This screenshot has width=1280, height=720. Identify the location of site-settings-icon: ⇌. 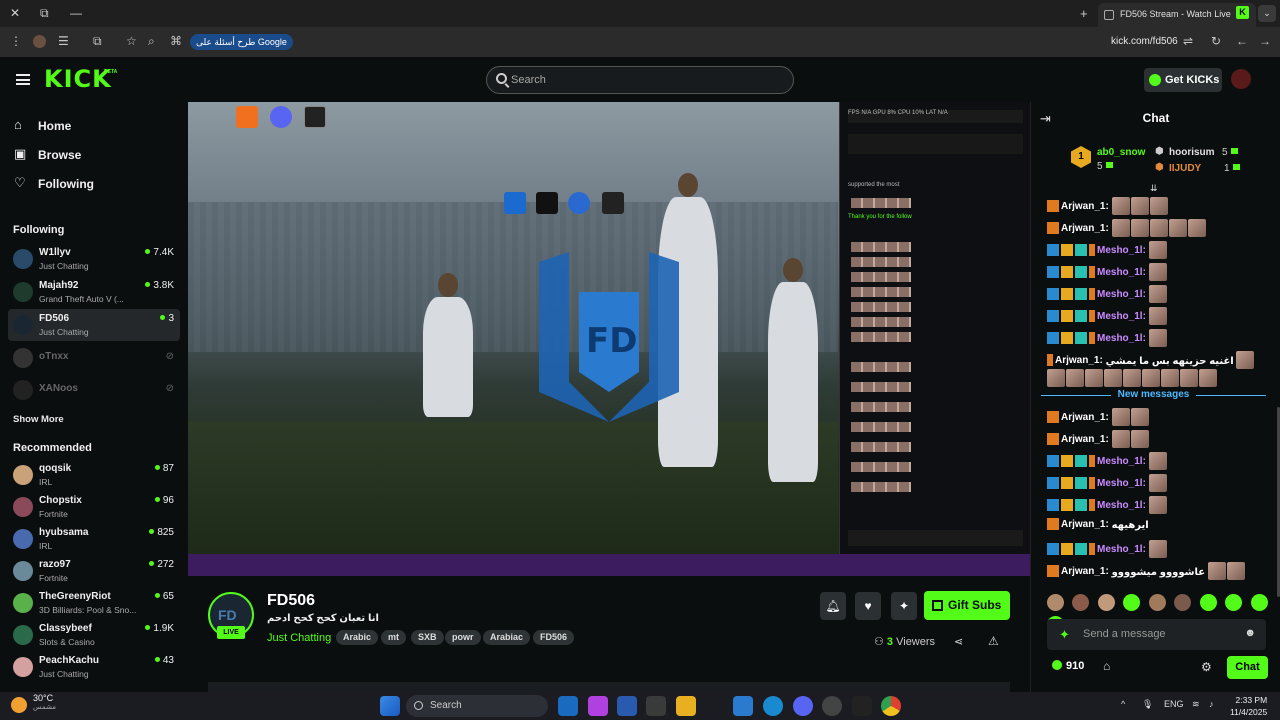
(1188, 41).